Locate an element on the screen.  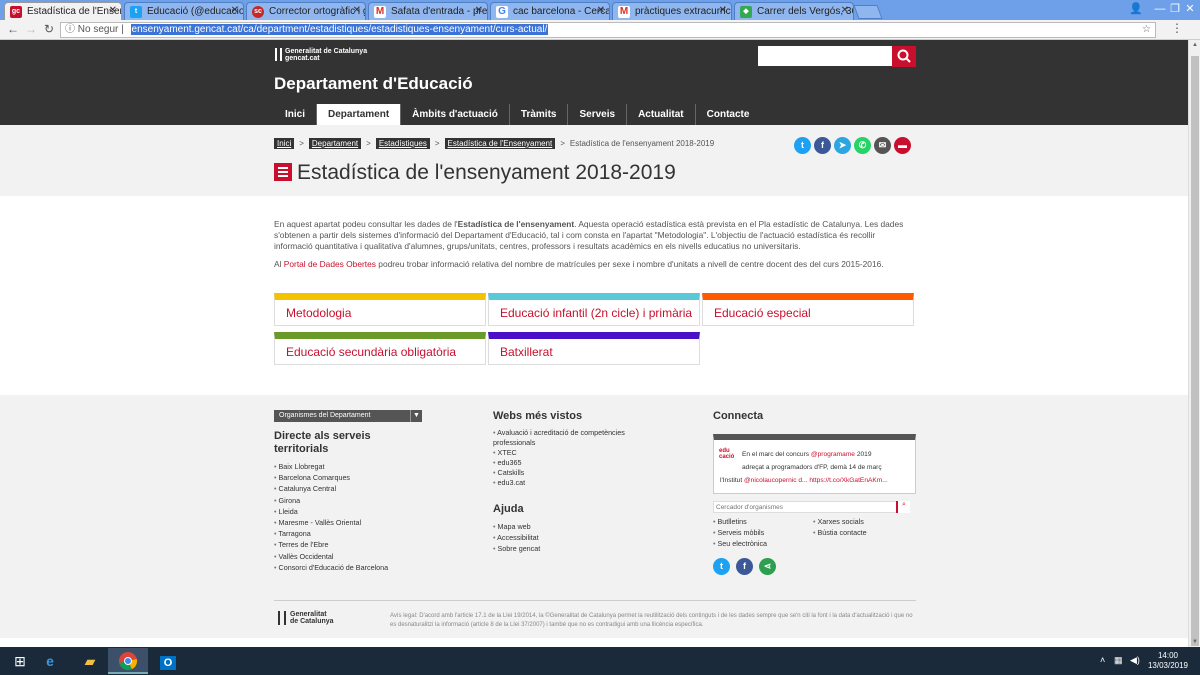
section-menu-icon is located at coordinates (283, 172).